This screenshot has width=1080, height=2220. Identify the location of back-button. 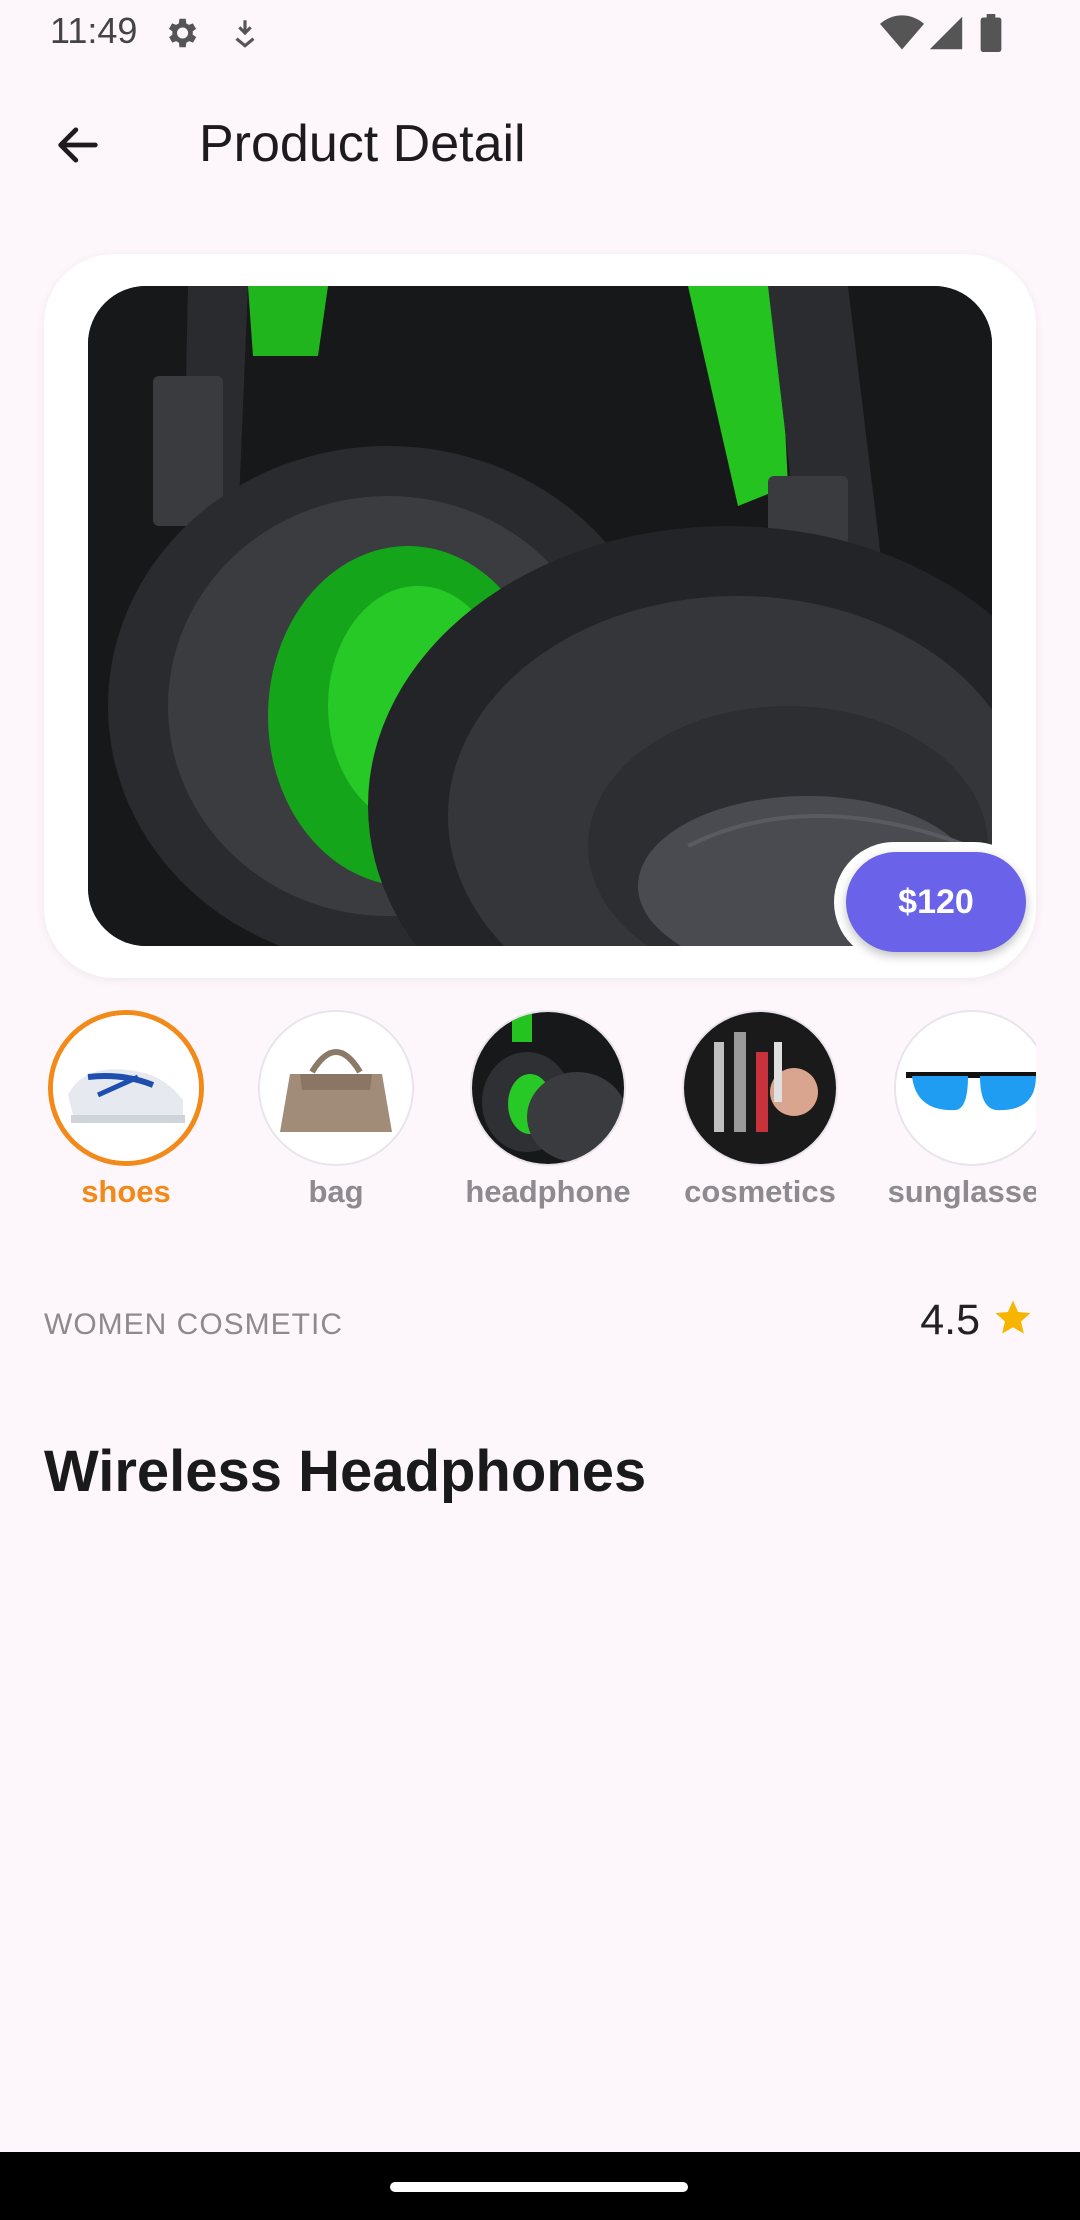
(78, 147).